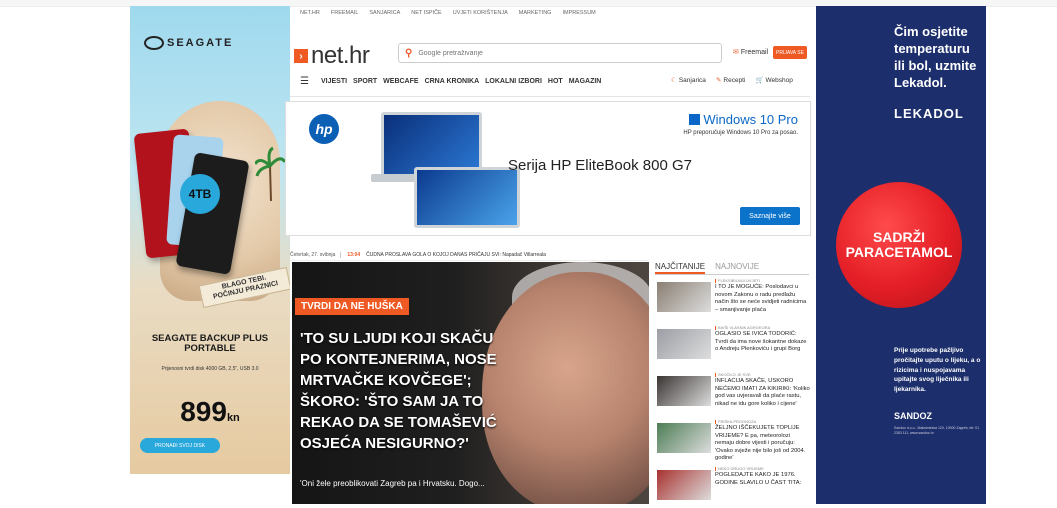  I want to click on cart-icon: 🛒, so click(759, 80).